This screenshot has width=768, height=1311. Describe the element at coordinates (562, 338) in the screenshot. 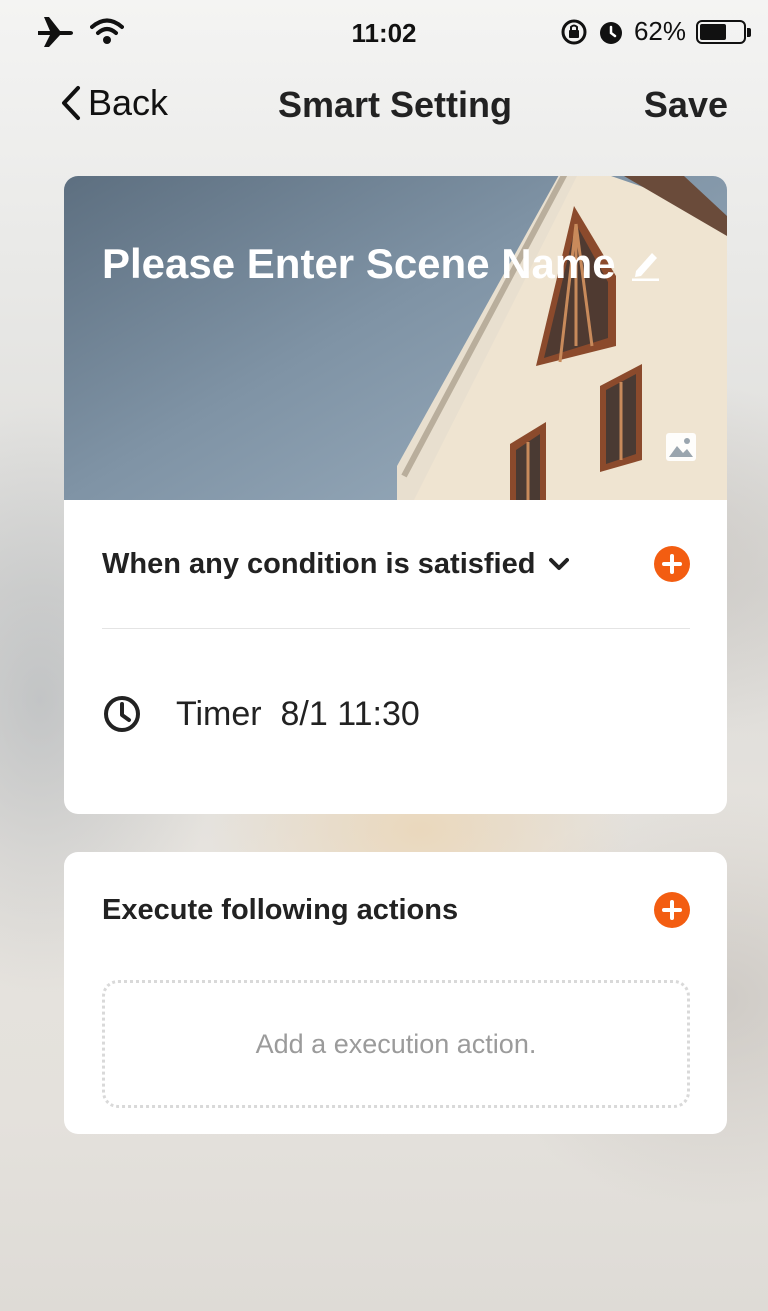

I see `house-illustration` at that location.